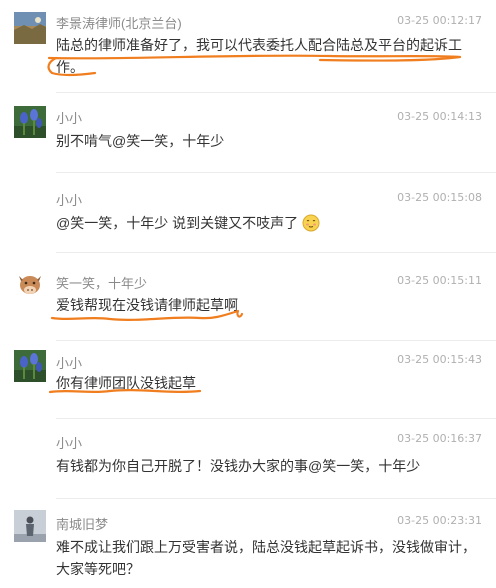  What do you see at coordinates (311, 223) in the screenshot?
I see `blush-emoji-icon` at bounding box center [311, 223].